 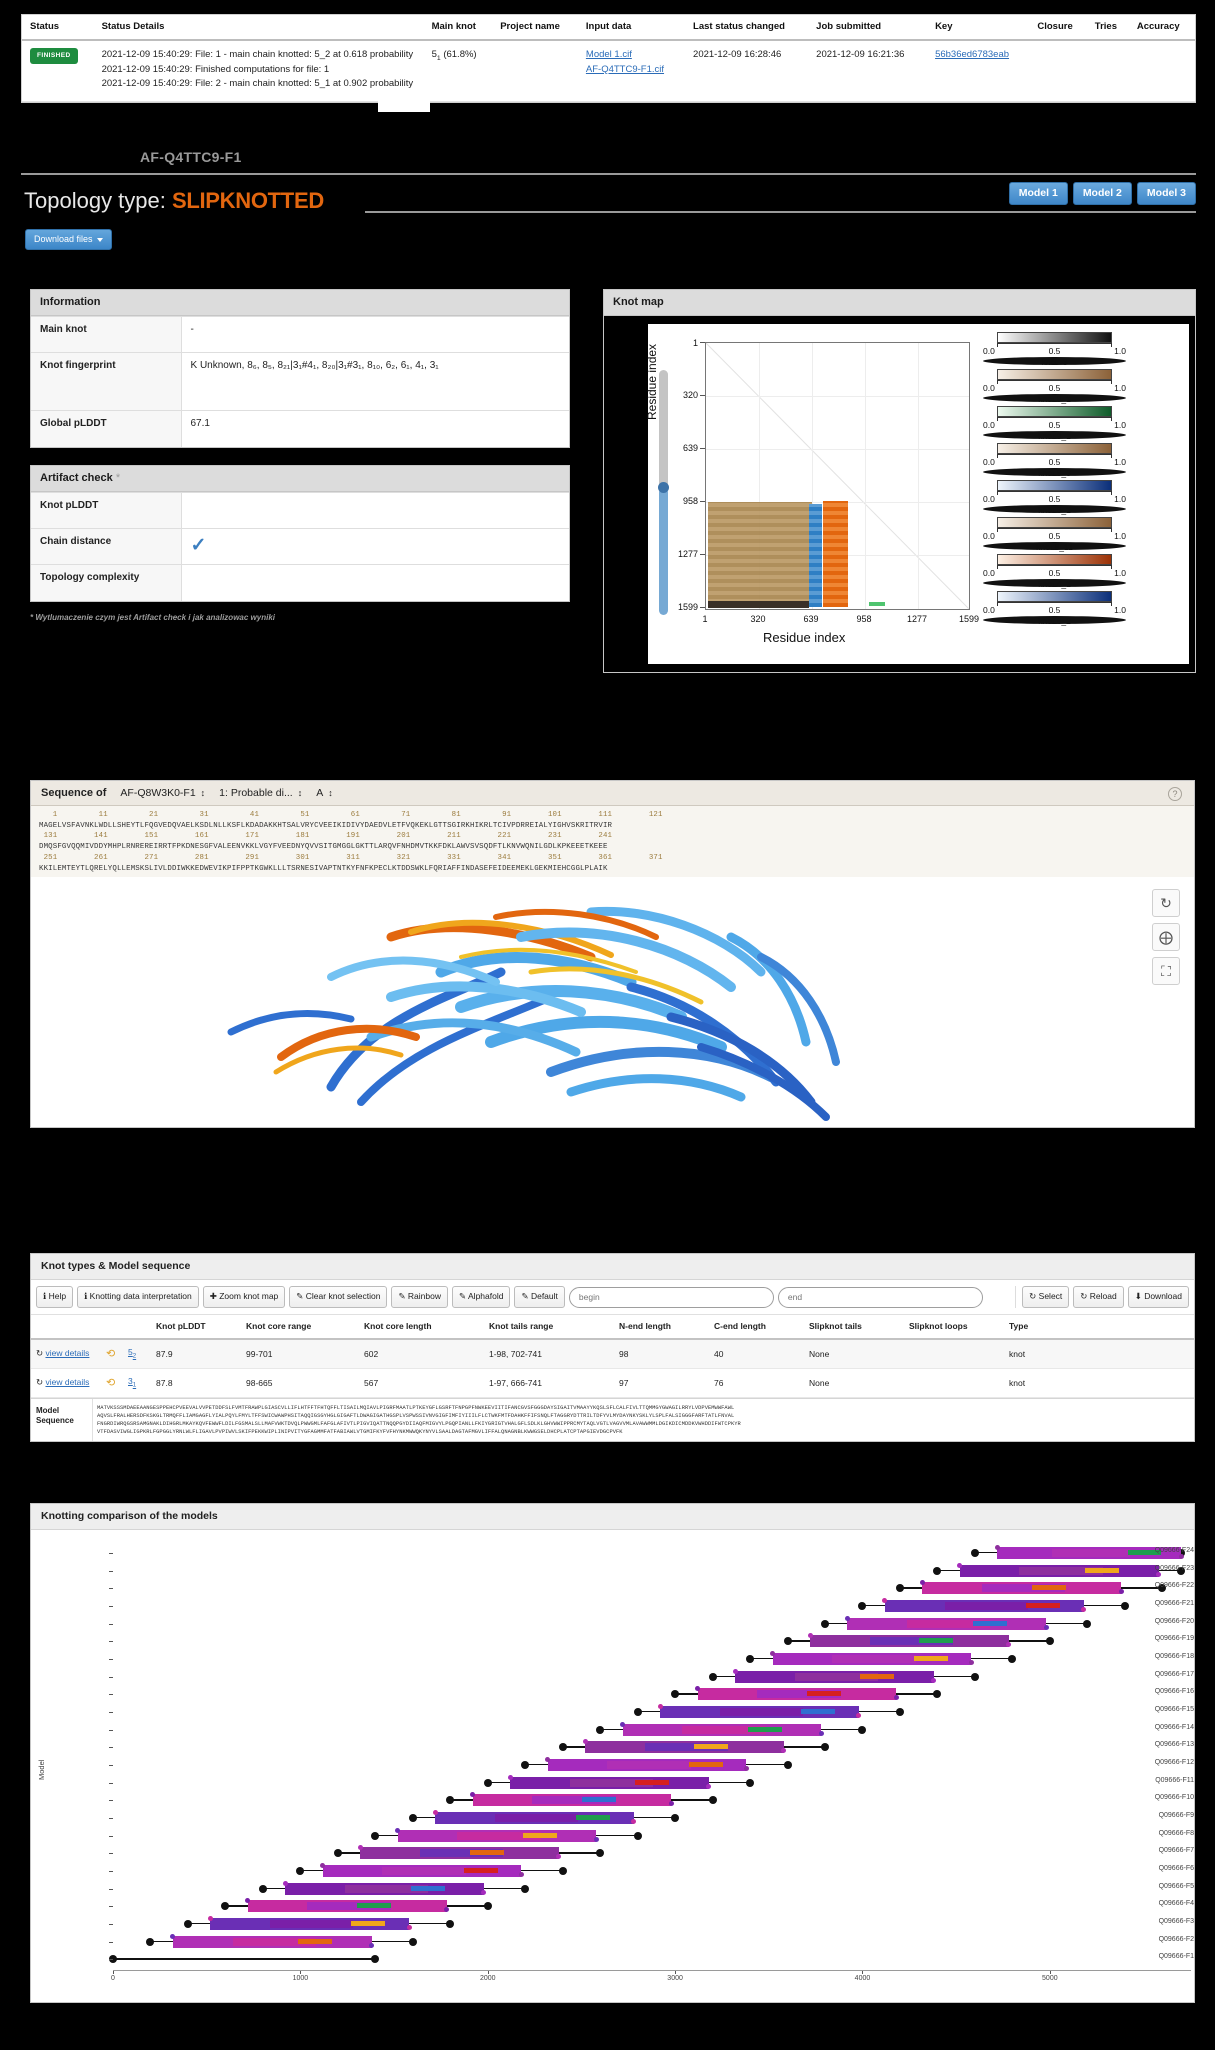 I want to click on alphafold-button: ✎ Alphafold, so click(x=481, y=1297).